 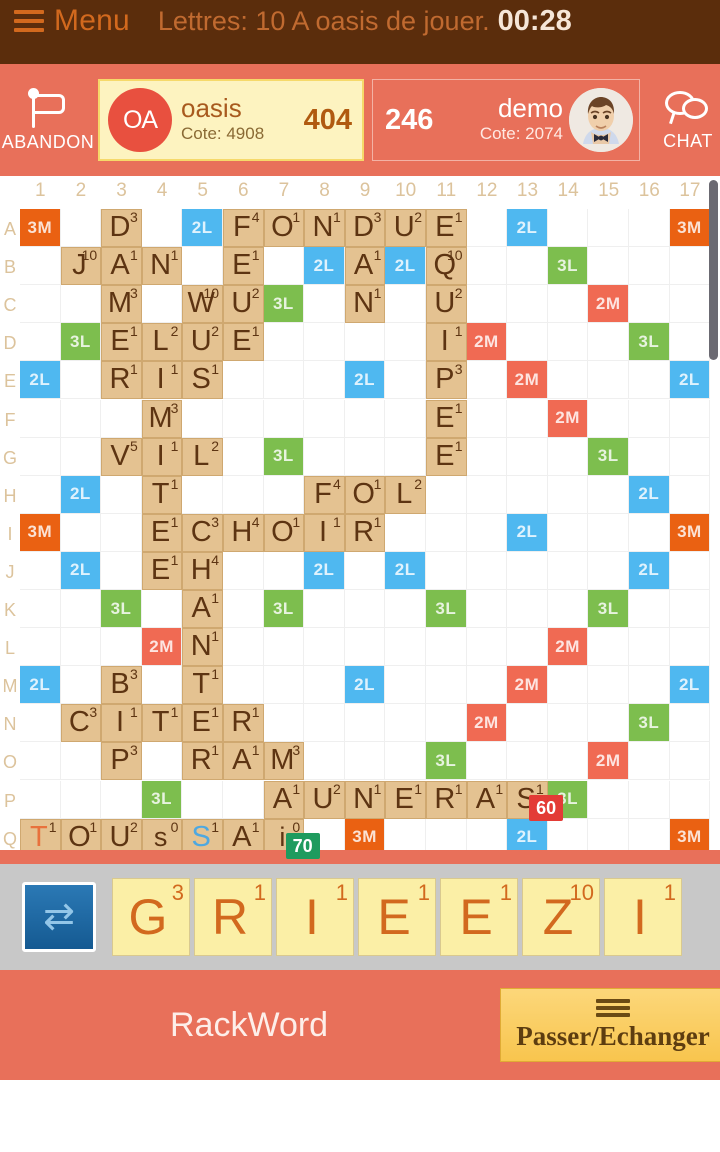 What do you see at coordinates (121, 228) in the screenshot?
I see `board-tile: D3` at bounding box center [121, 228].